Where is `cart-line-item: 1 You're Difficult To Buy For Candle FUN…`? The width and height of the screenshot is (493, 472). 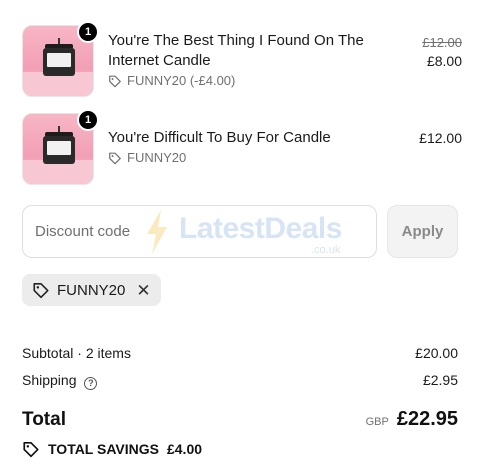
cart-line-item: 1 You're Difficult To Buy For Candle FUN… is located at coordinates (242, 147).